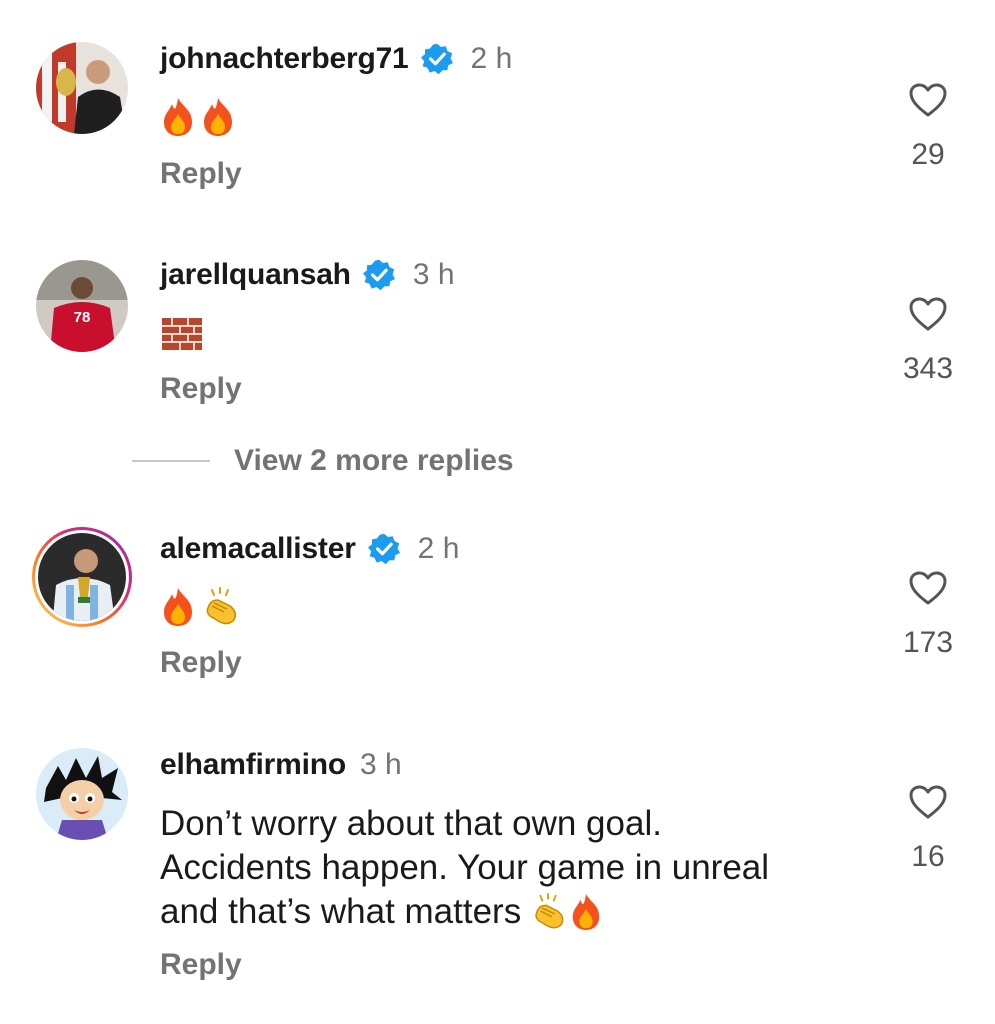  I want to click on comment-text-line: Accidents happen. Your game in unreal, so click(465, 867).